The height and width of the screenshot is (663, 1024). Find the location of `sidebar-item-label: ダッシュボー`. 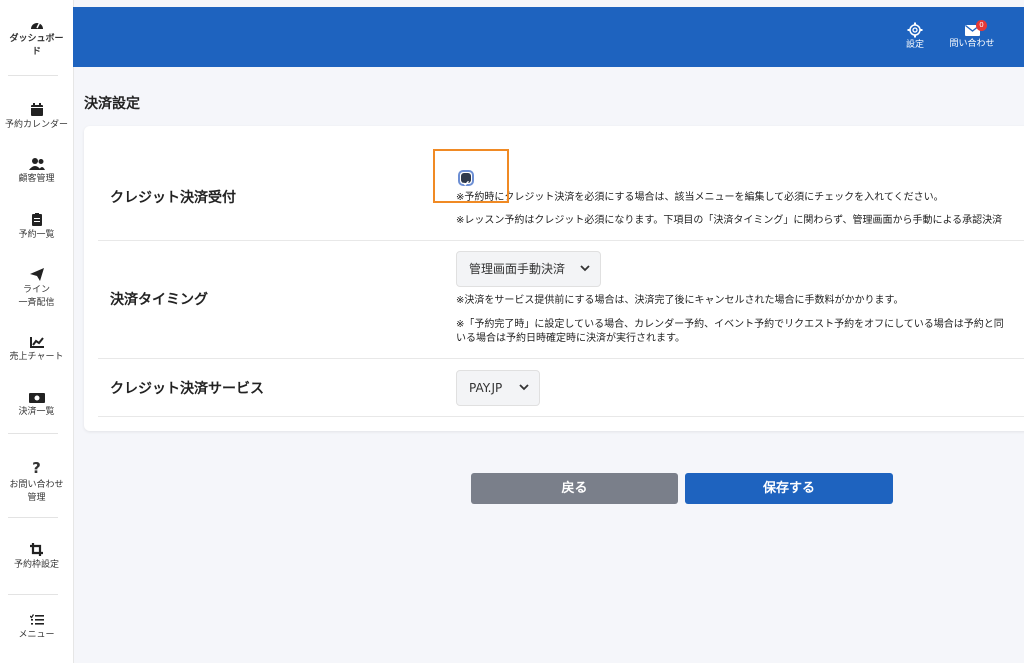

sidebar-item-label: ダッシュボー is located at coordinates (36, 39).